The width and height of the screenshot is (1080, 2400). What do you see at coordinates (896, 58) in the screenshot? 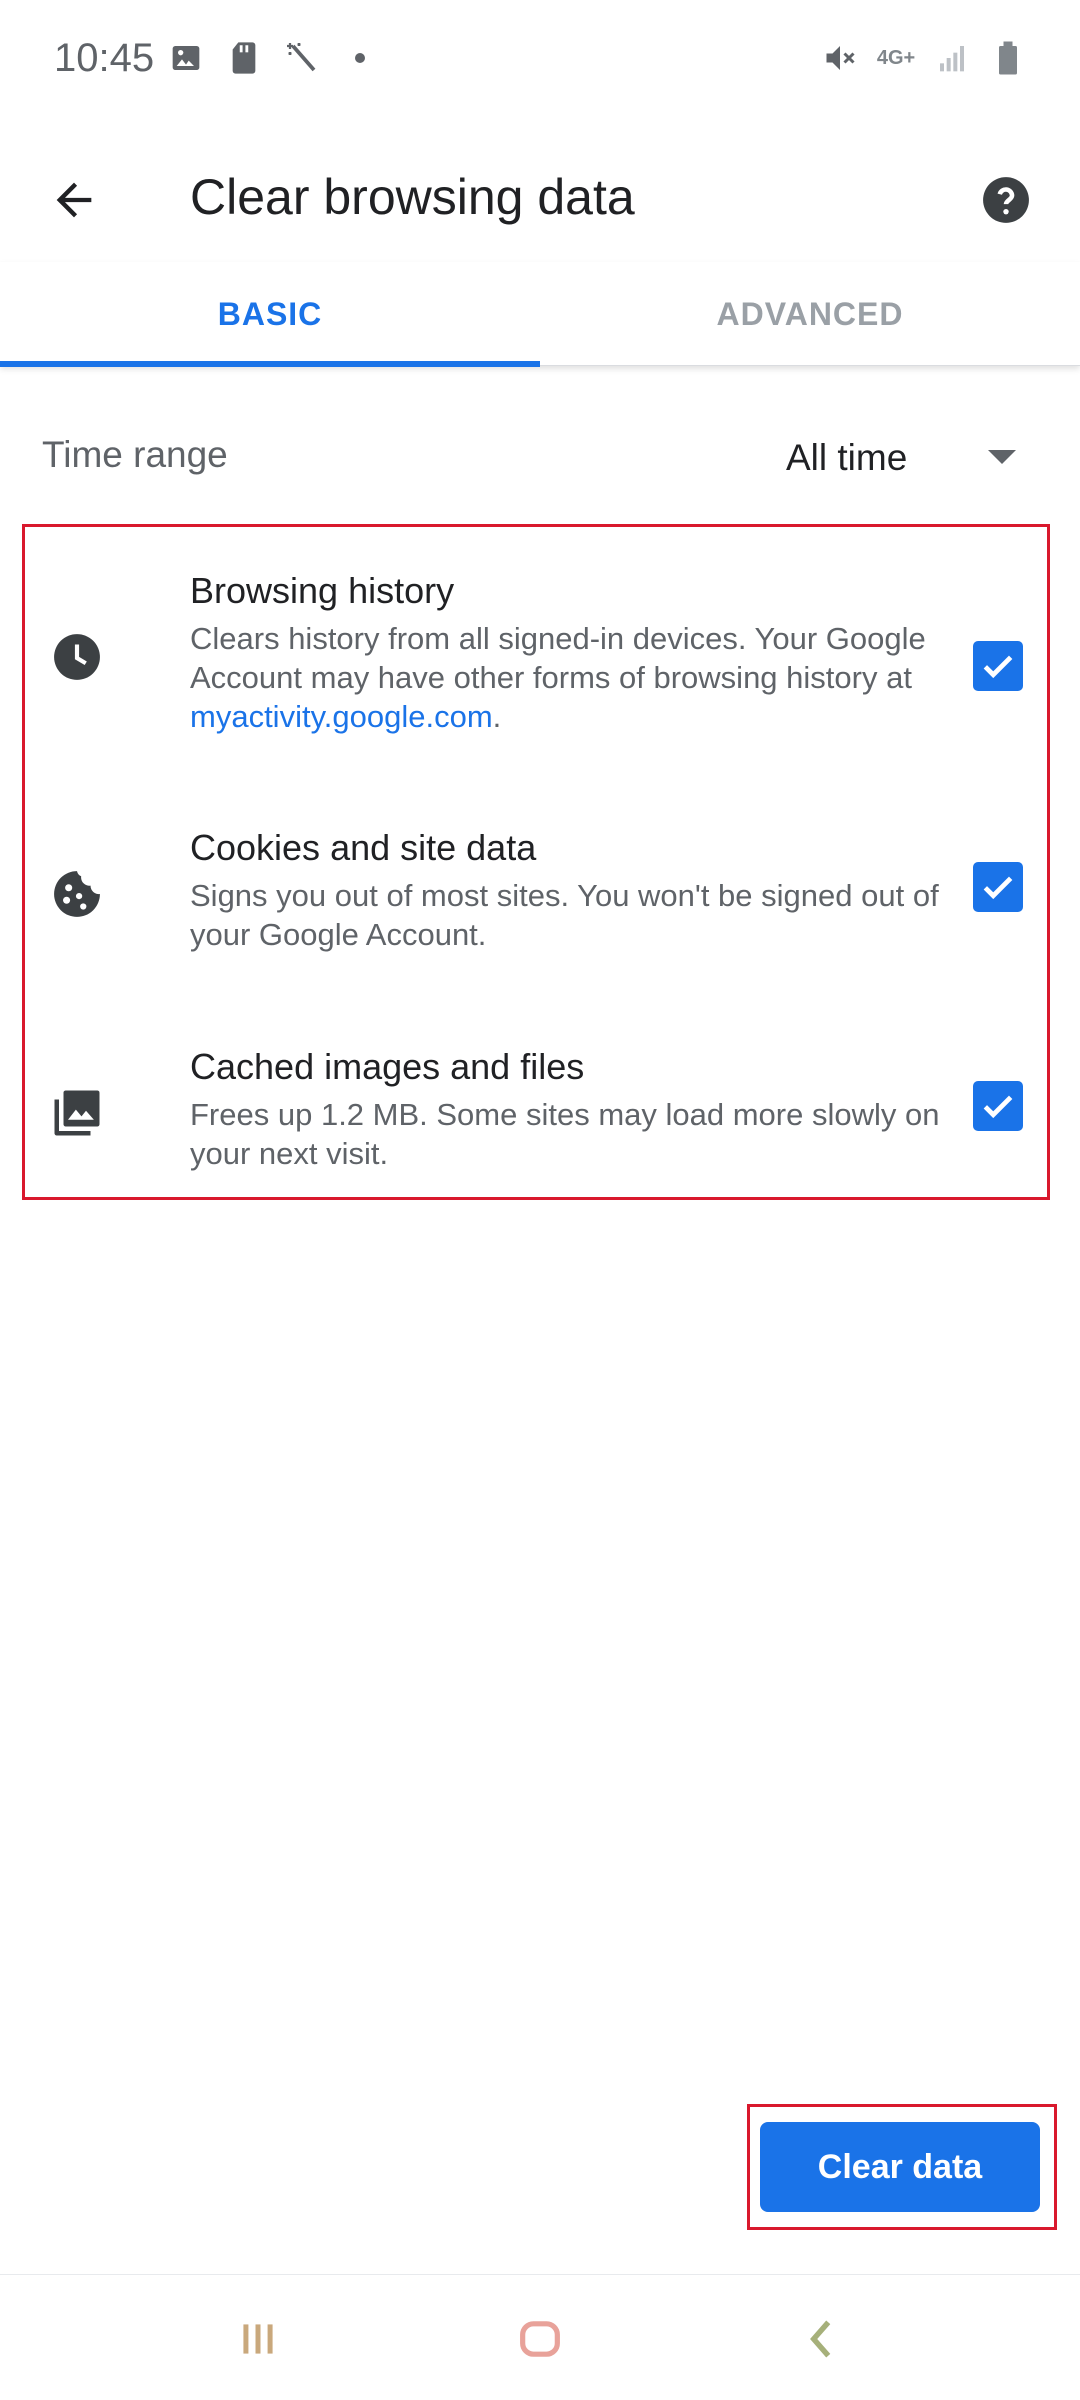
I see `network-4g-icon: 4G+` at bounding box center [896, 58].